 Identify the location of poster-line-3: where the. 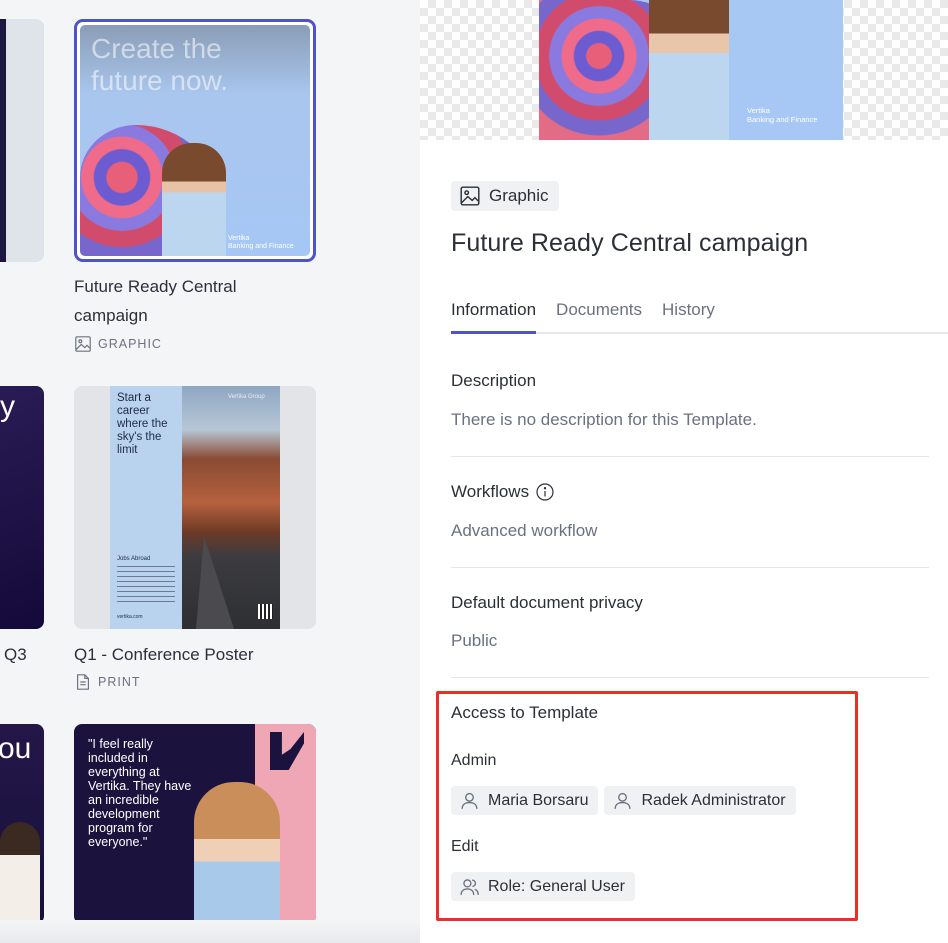
(142, 424).